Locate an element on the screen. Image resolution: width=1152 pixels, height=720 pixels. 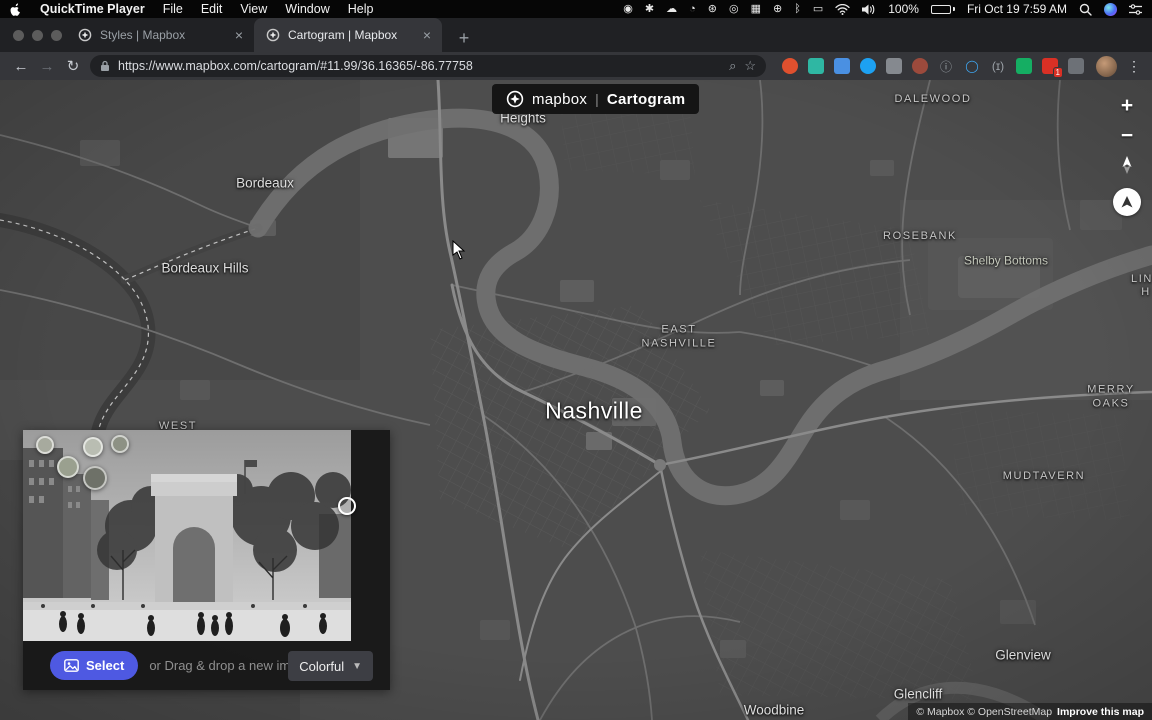
select-image-button: Select is located at coordinates (94, 665).